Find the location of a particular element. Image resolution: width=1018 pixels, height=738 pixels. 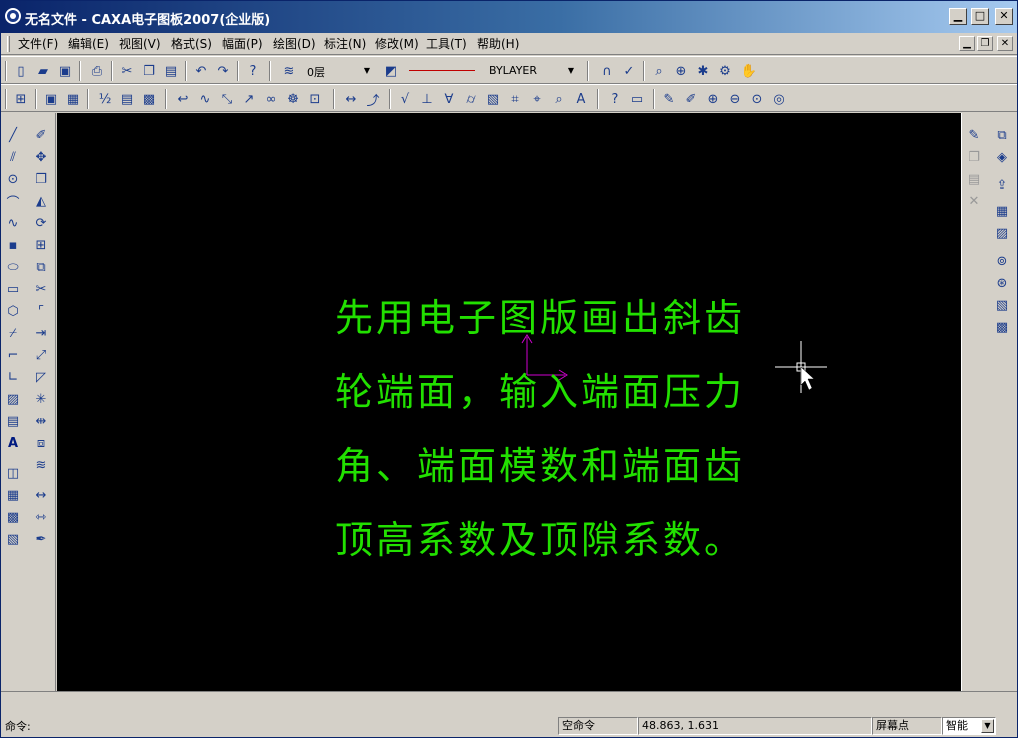

gear-icon: ⚙ is located at coordinates (725, 71).